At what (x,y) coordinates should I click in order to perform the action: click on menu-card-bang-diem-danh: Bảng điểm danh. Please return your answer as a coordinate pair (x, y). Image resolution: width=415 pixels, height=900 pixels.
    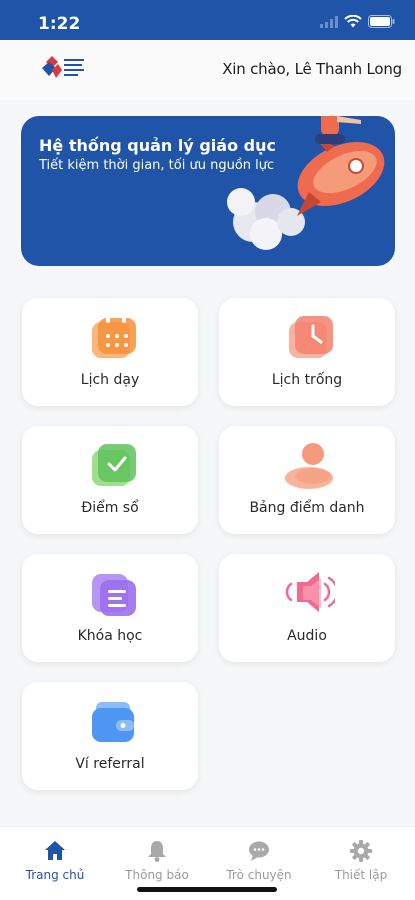
    Looking at the image, I should click on (307, 480).